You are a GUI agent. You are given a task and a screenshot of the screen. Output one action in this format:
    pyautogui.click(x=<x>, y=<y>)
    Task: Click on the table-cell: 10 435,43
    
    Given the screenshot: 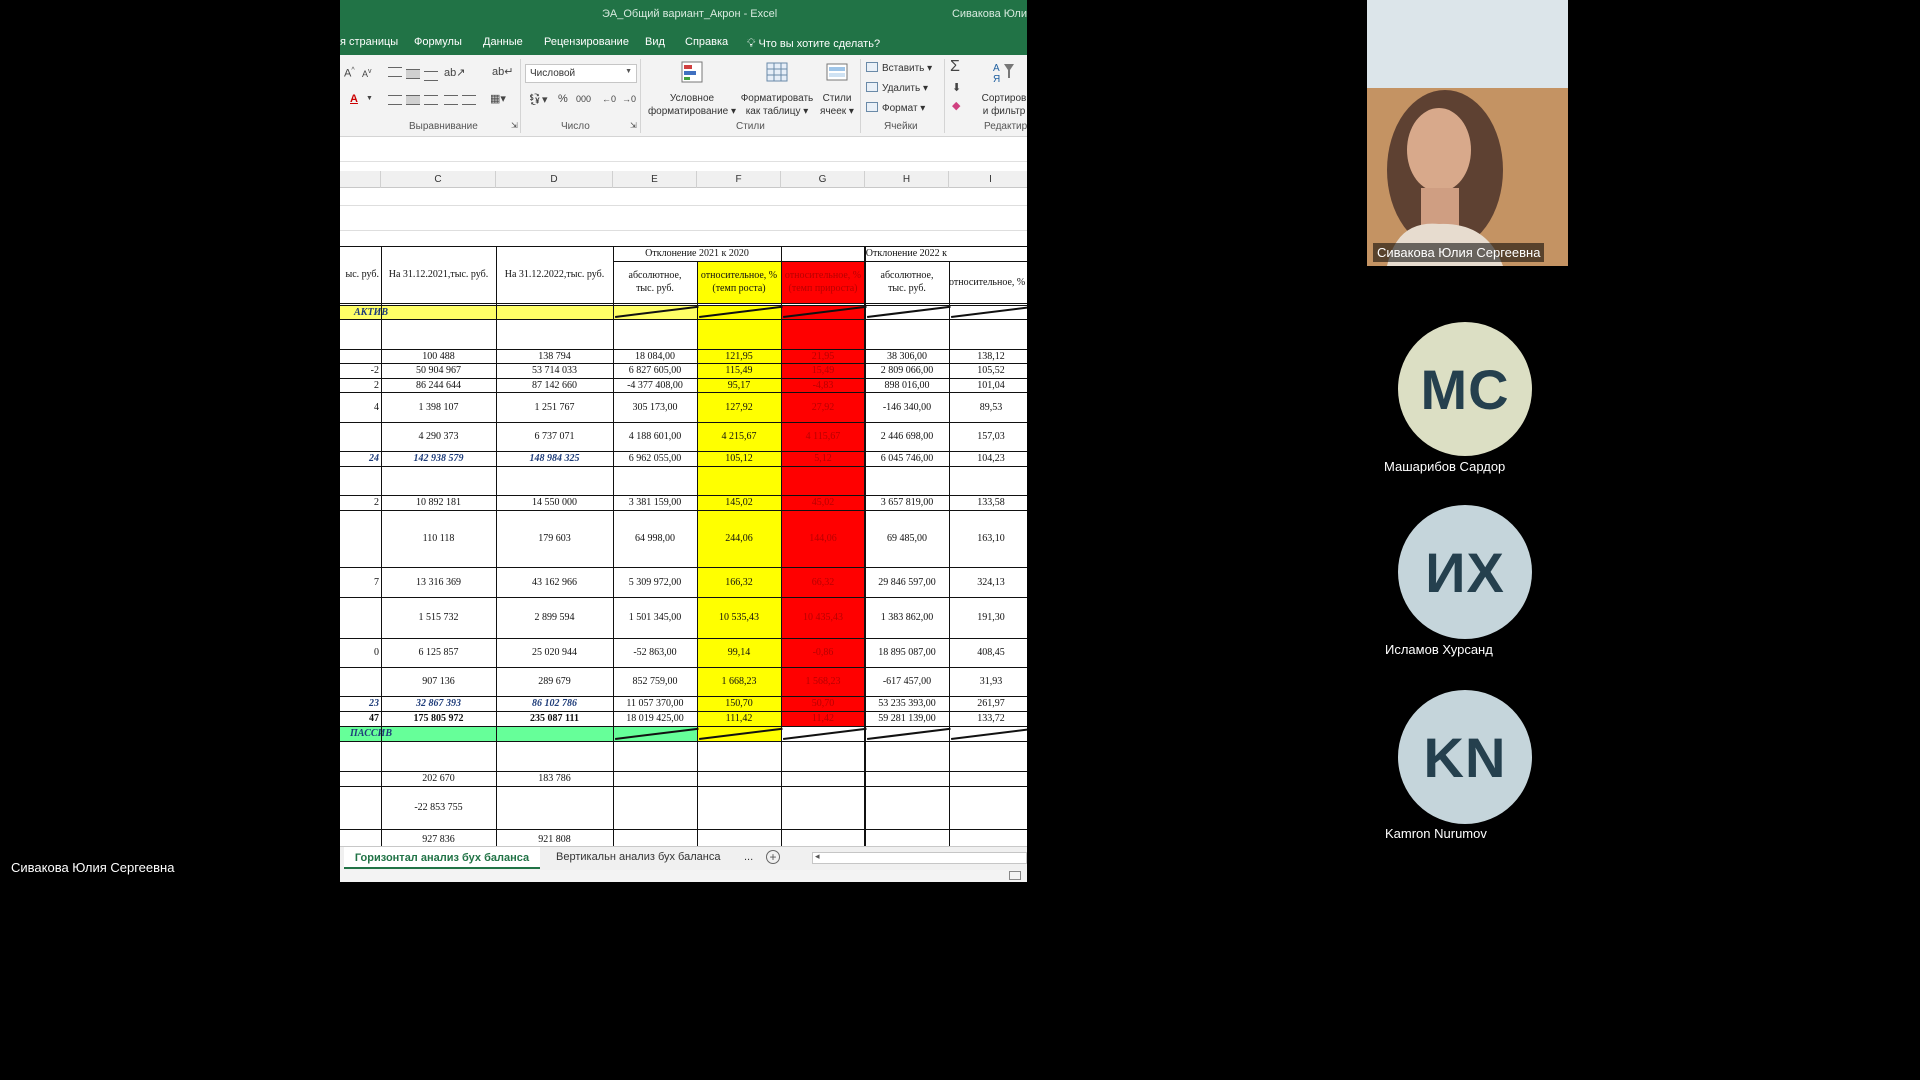 What is the action you would take?
    pyautogui.click(x=823, y=617)
    